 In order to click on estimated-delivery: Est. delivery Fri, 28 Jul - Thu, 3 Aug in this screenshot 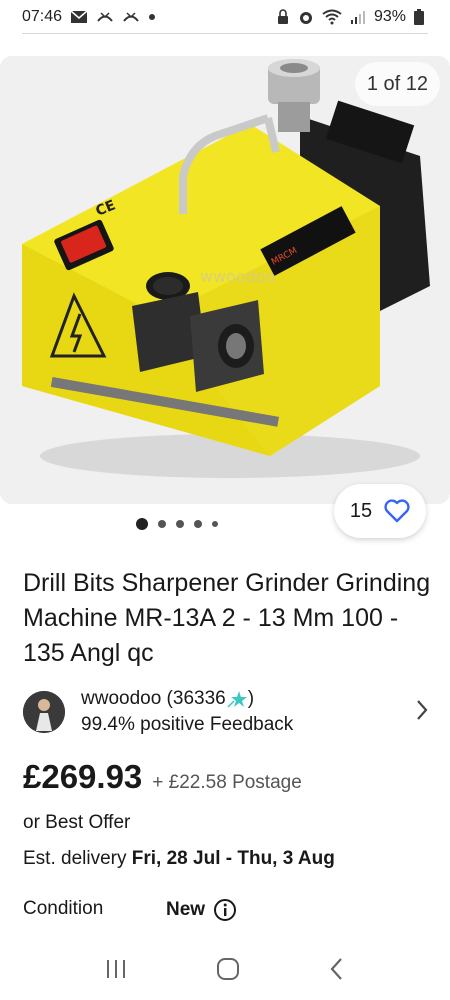, I will do `click(179, 859)`.